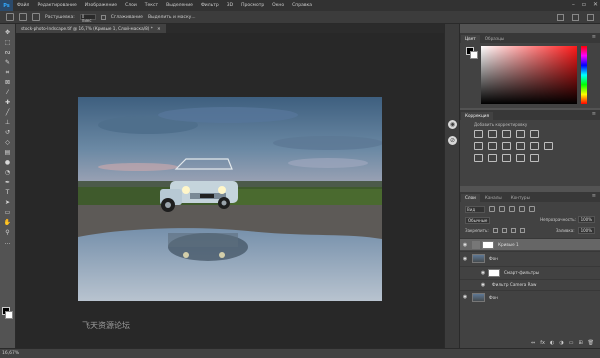 The width and height of the screenshot is (600, 358). Describe the element at coordinates (522, 209) in the screenshot. I see `filter-shape-icon` at that location.